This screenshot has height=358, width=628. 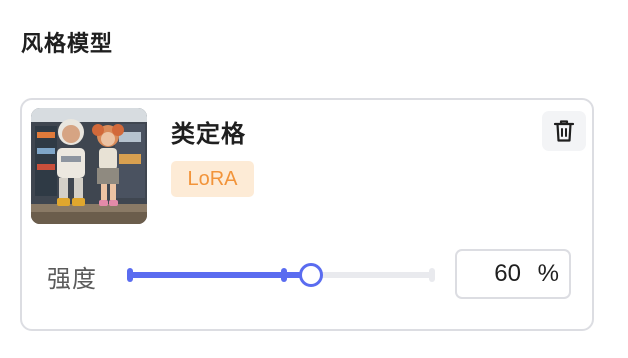 What do you see at coordinates (72, 279) in the screenshot?
I see `strength-label: 强度` at bounding box center [72, 279].